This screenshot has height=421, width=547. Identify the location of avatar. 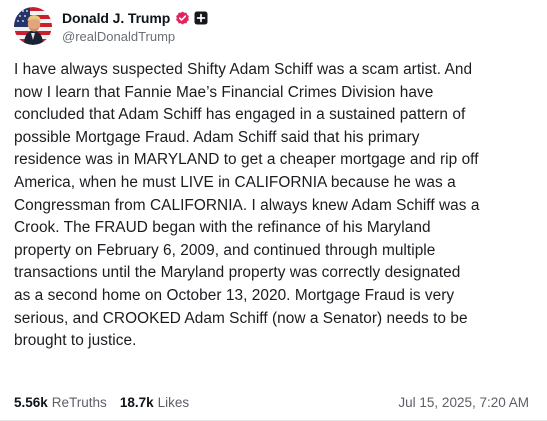
(33, 26).